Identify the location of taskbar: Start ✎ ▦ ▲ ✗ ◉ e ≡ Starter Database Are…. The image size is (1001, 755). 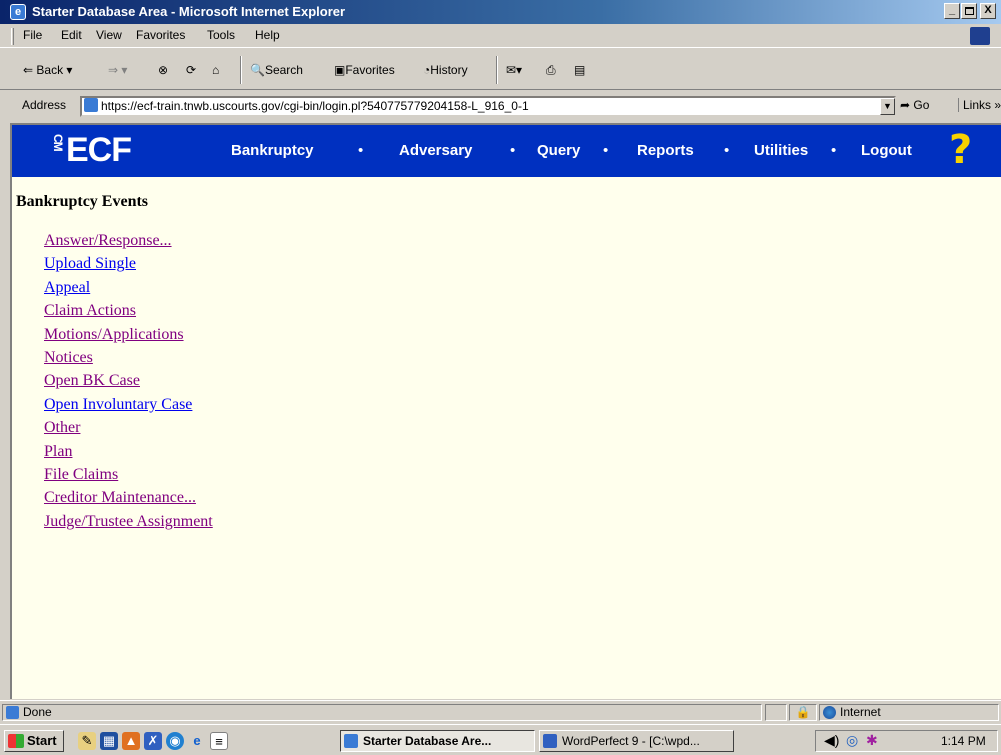
(500, 739).